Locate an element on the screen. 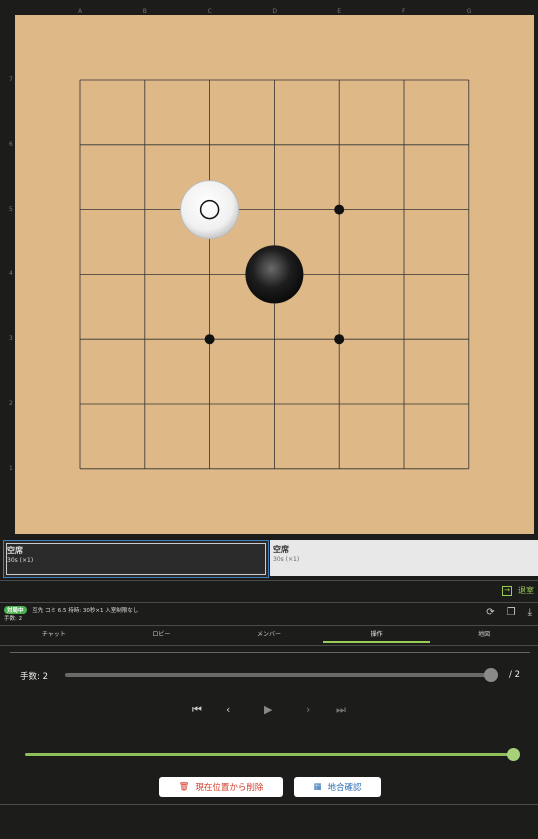 The image size is (538, 839). play-icon: ▶ is located at coordinates (268, 709).